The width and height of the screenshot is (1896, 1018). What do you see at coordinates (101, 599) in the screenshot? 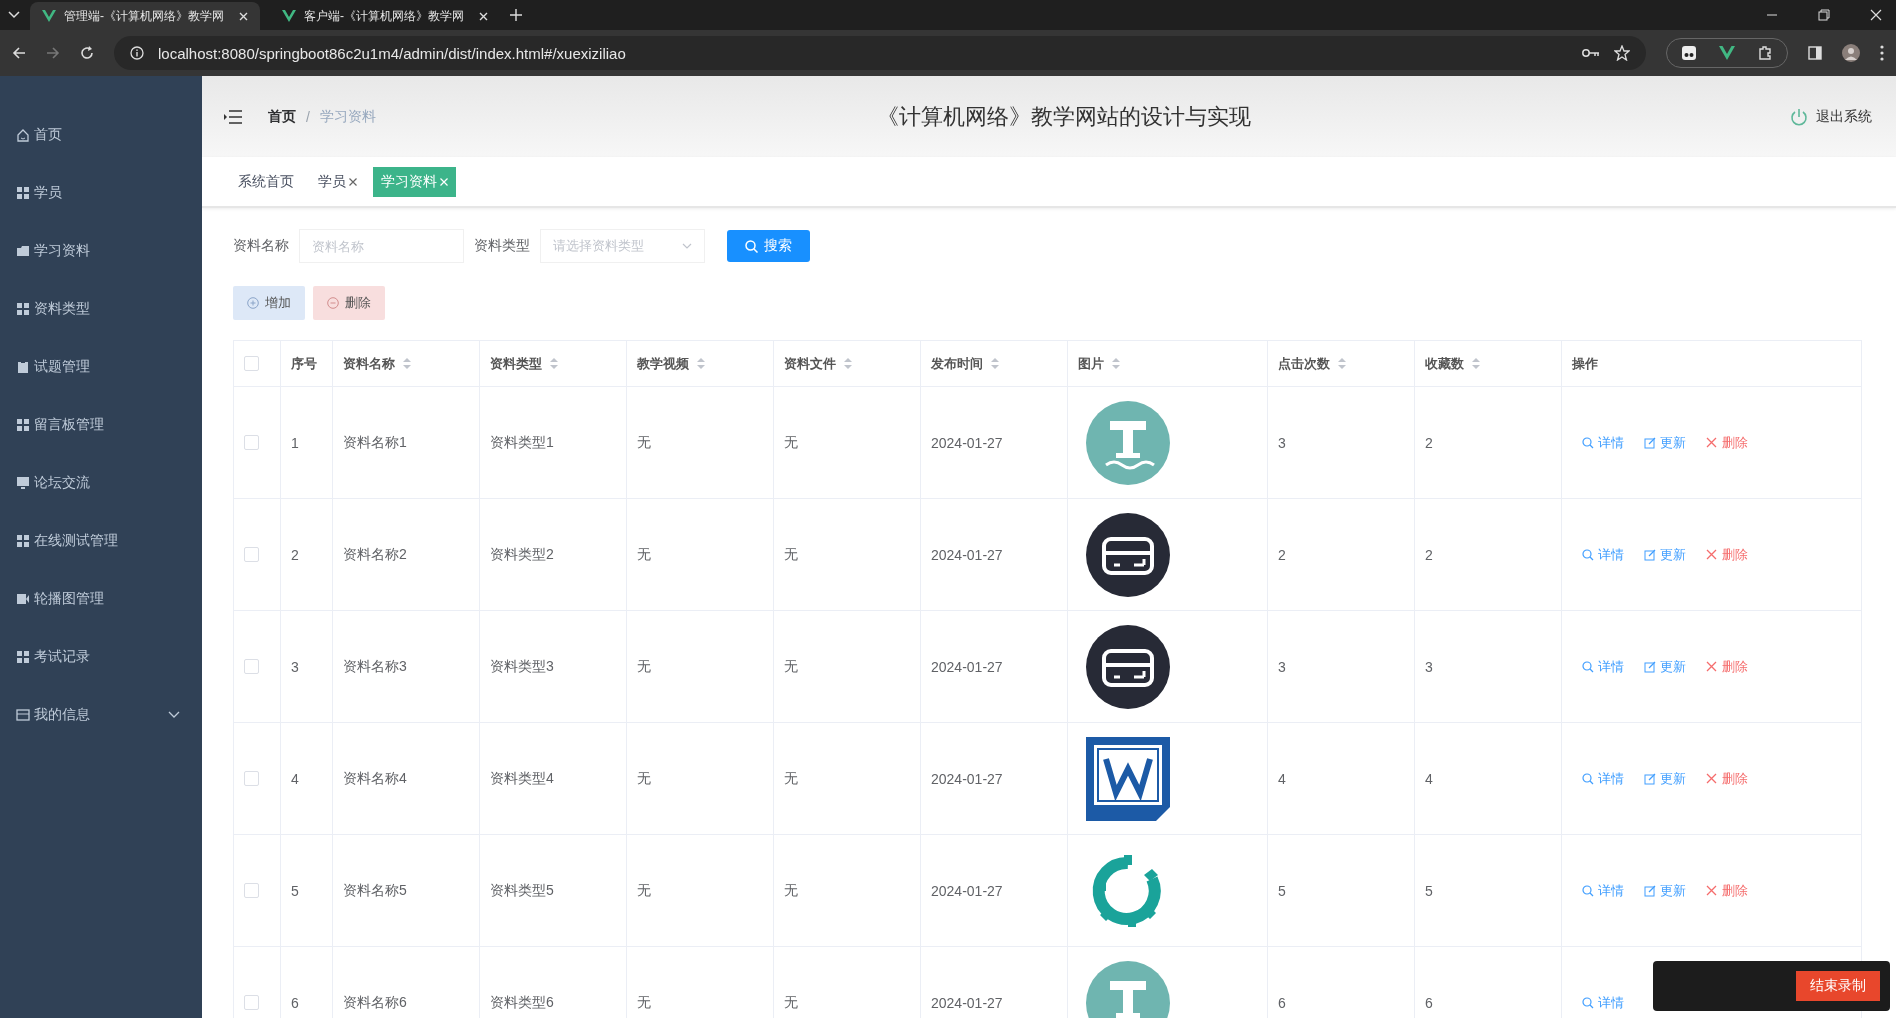
I see `sidebar-item: 轮播图管理` at bounding box center [101, 599].